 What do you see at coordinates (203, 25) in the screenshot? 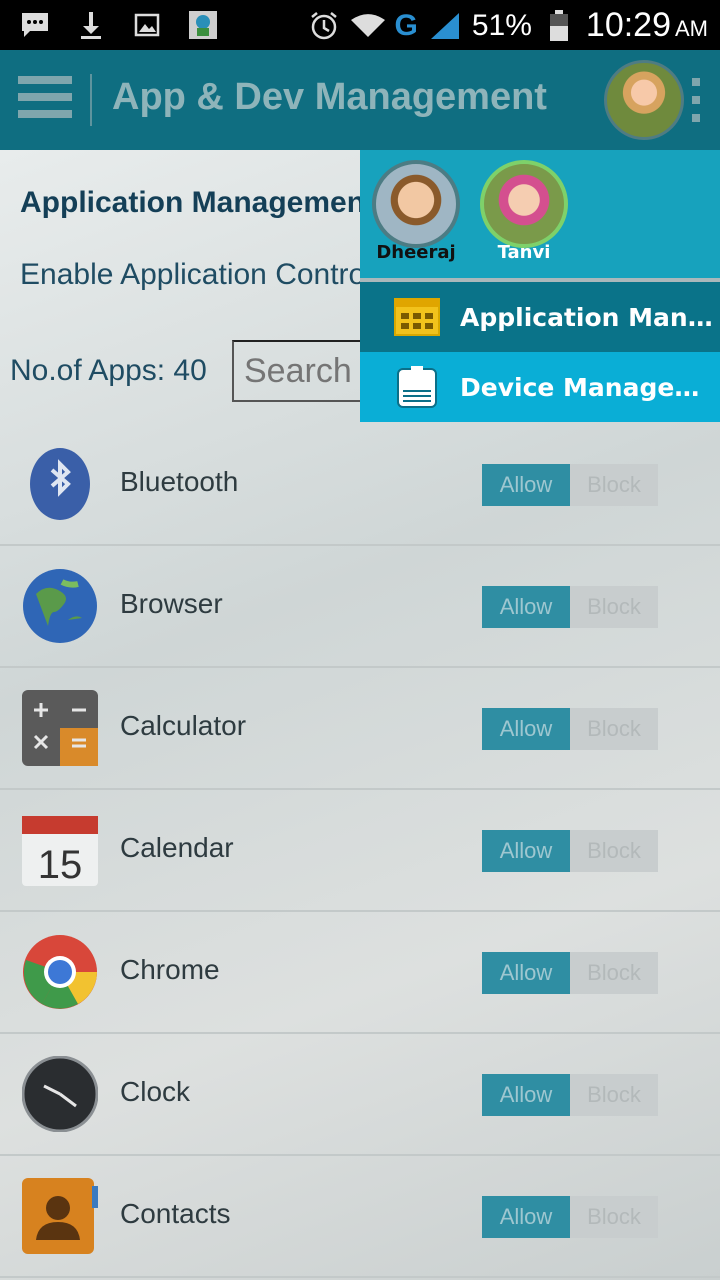
I see `app-icon` at bounding box center [203, 25].